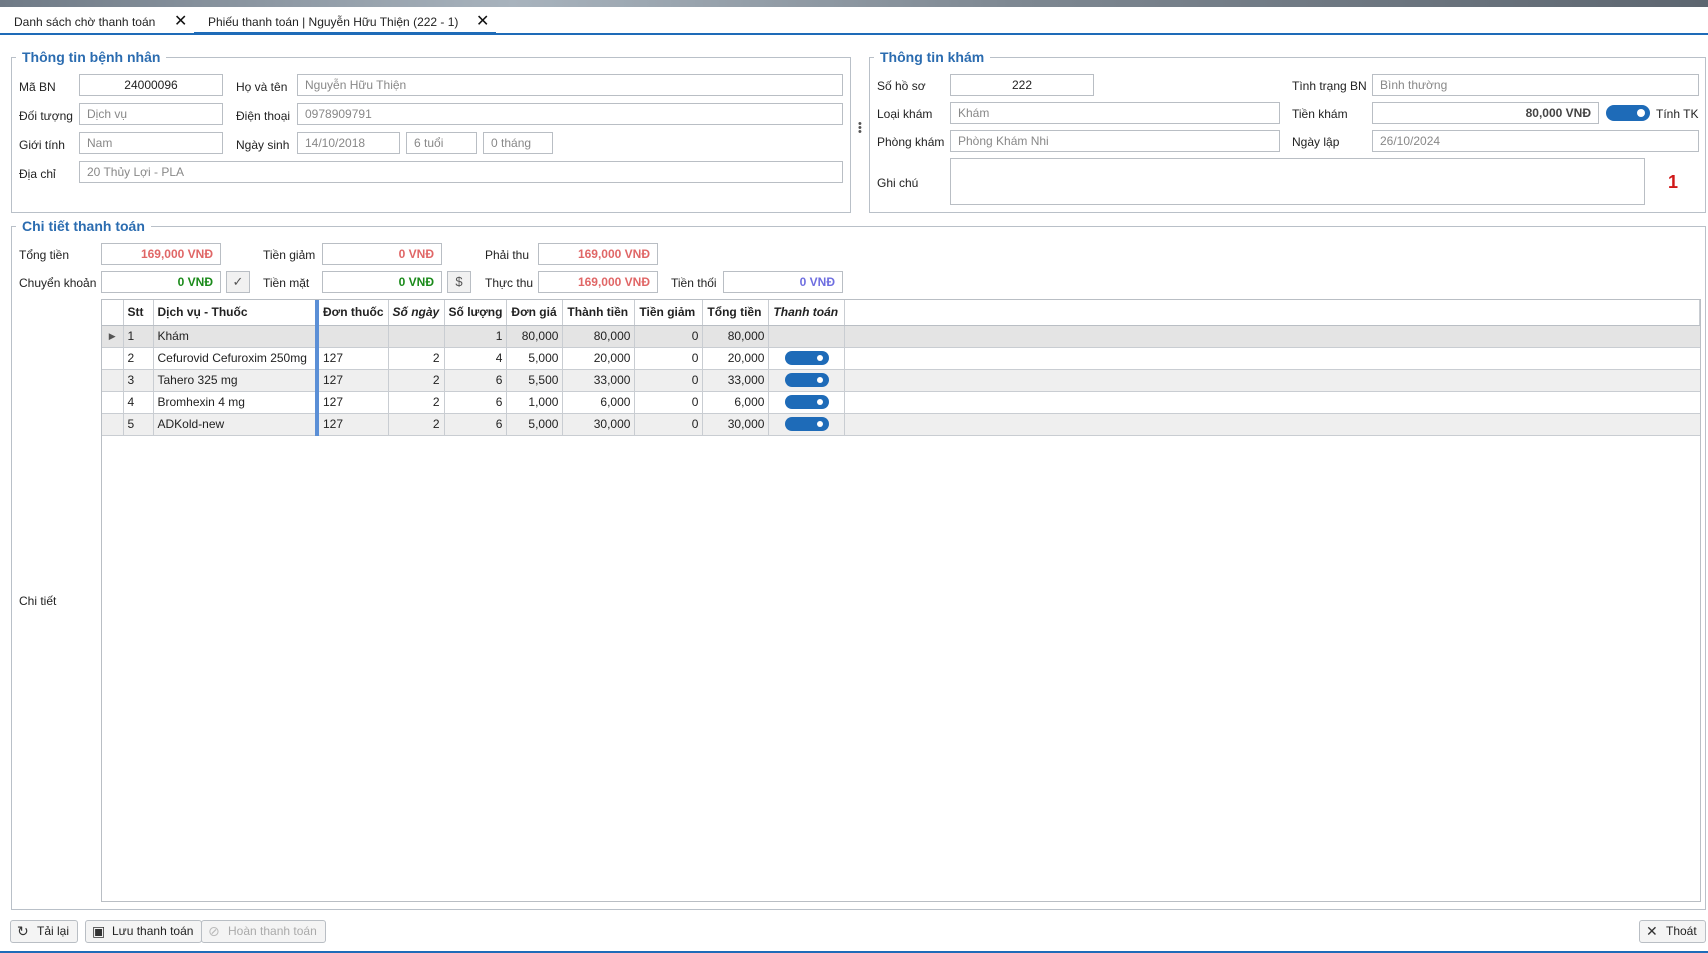 This screenshot has width=1708, height=953. What do you see at coordinates (783, 282) in the screenshot?
I see `change-field: 0 VNĐ` at bounding box center [783, 282].